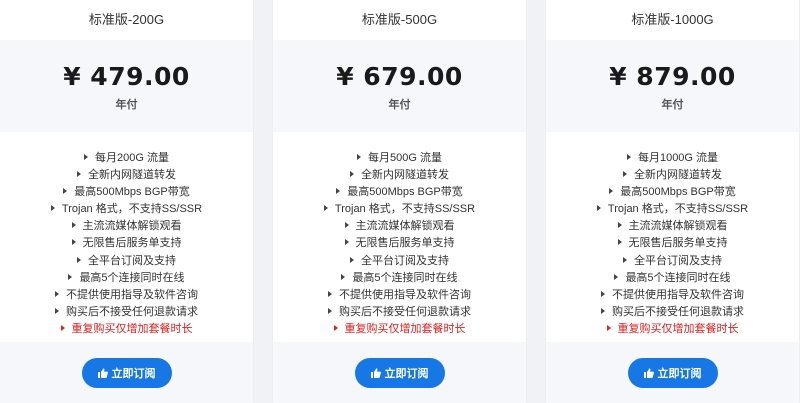  What do you see at coordinates (399, 76) in the screenshot?
I see `plan-price: ¥ 679.00` at bounding box center [399, 76].